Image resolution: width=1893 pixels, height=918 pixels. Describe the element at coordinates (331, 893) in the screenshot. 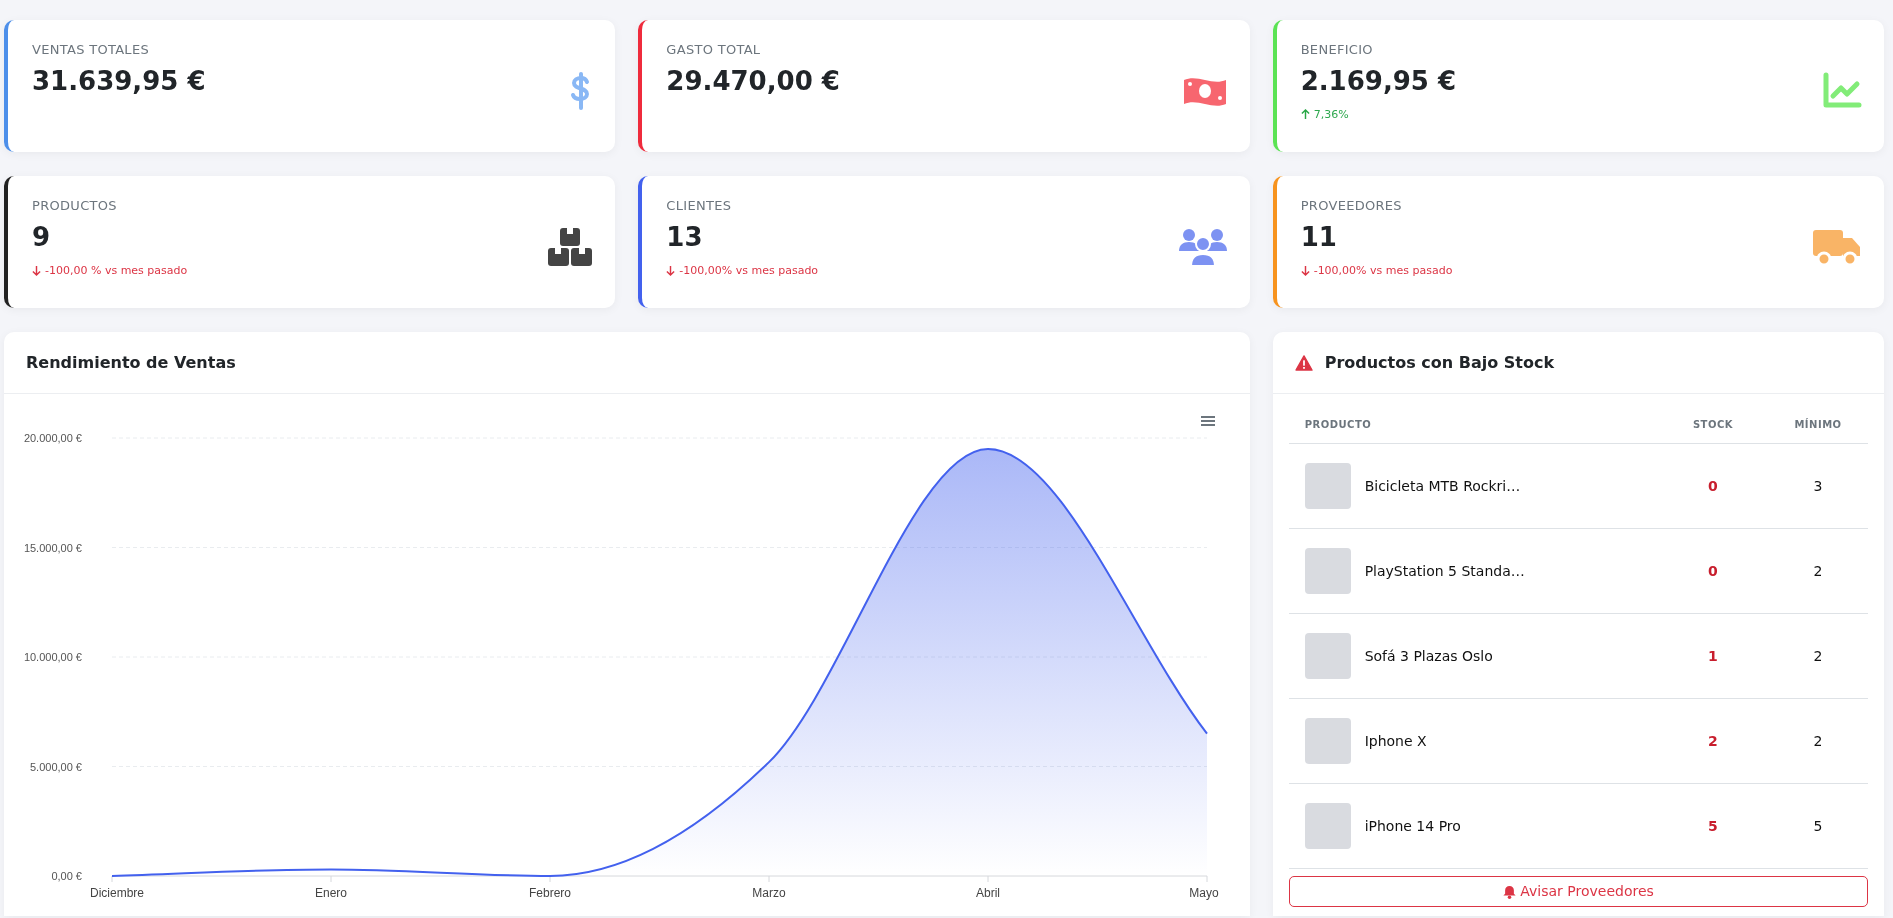

I see `axis-label: Enero` at that location.